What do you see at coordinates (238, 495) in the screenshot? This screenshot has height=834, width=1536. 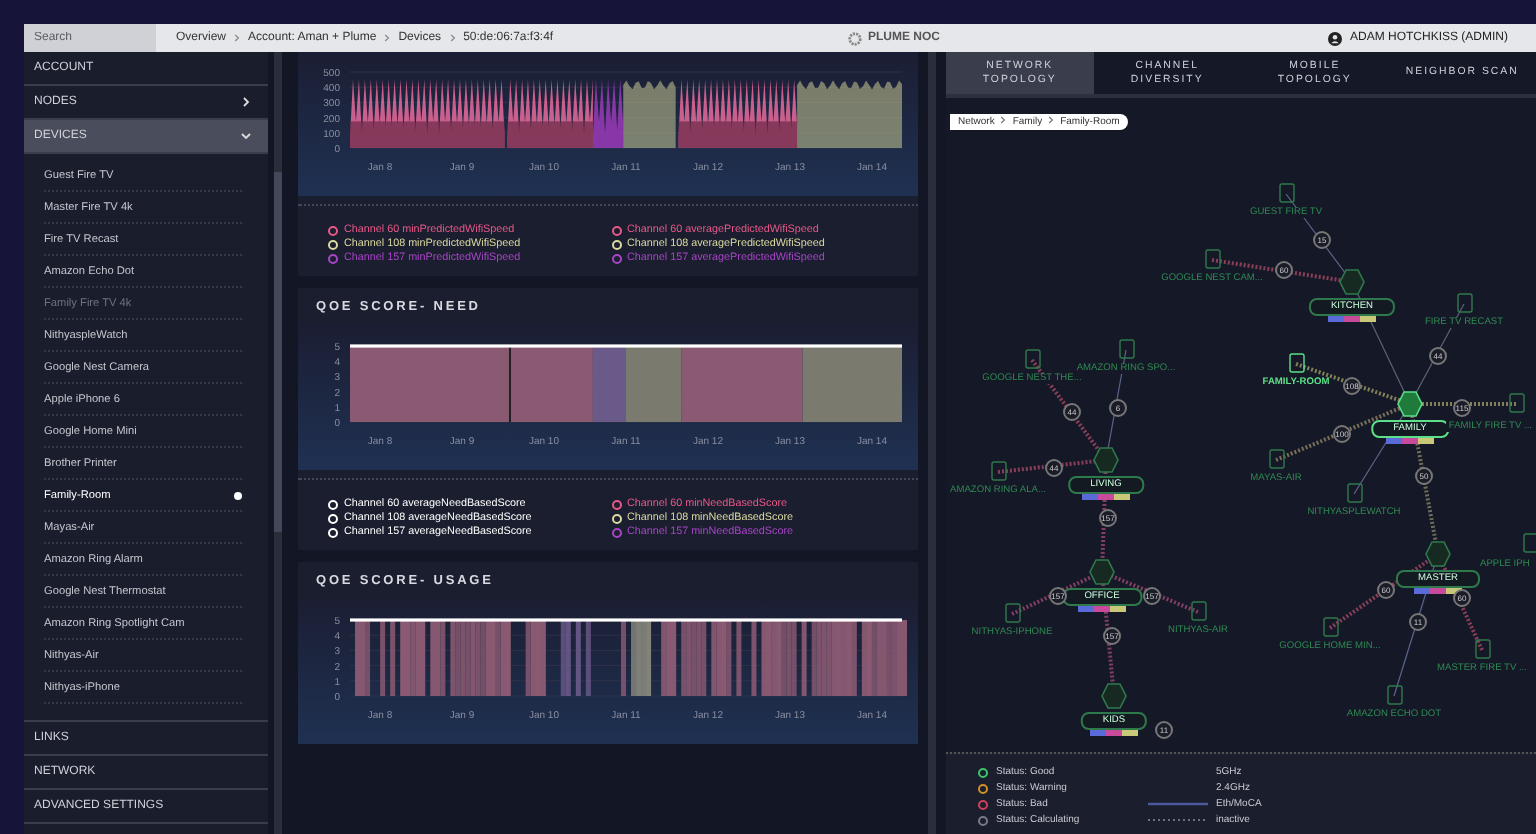 I see `selected-dot-icon` at bounding box center [238, 495].